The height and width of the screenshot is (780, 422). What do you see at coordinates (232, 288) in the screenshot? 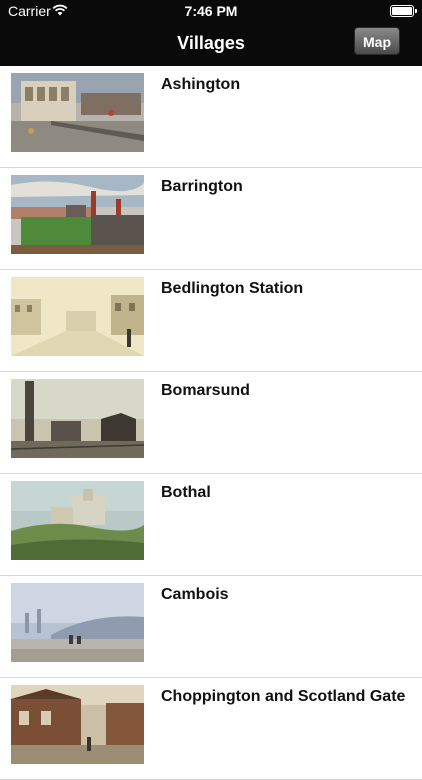
I see `village-name: Bedlington Station` at bounding box center [232, 288].